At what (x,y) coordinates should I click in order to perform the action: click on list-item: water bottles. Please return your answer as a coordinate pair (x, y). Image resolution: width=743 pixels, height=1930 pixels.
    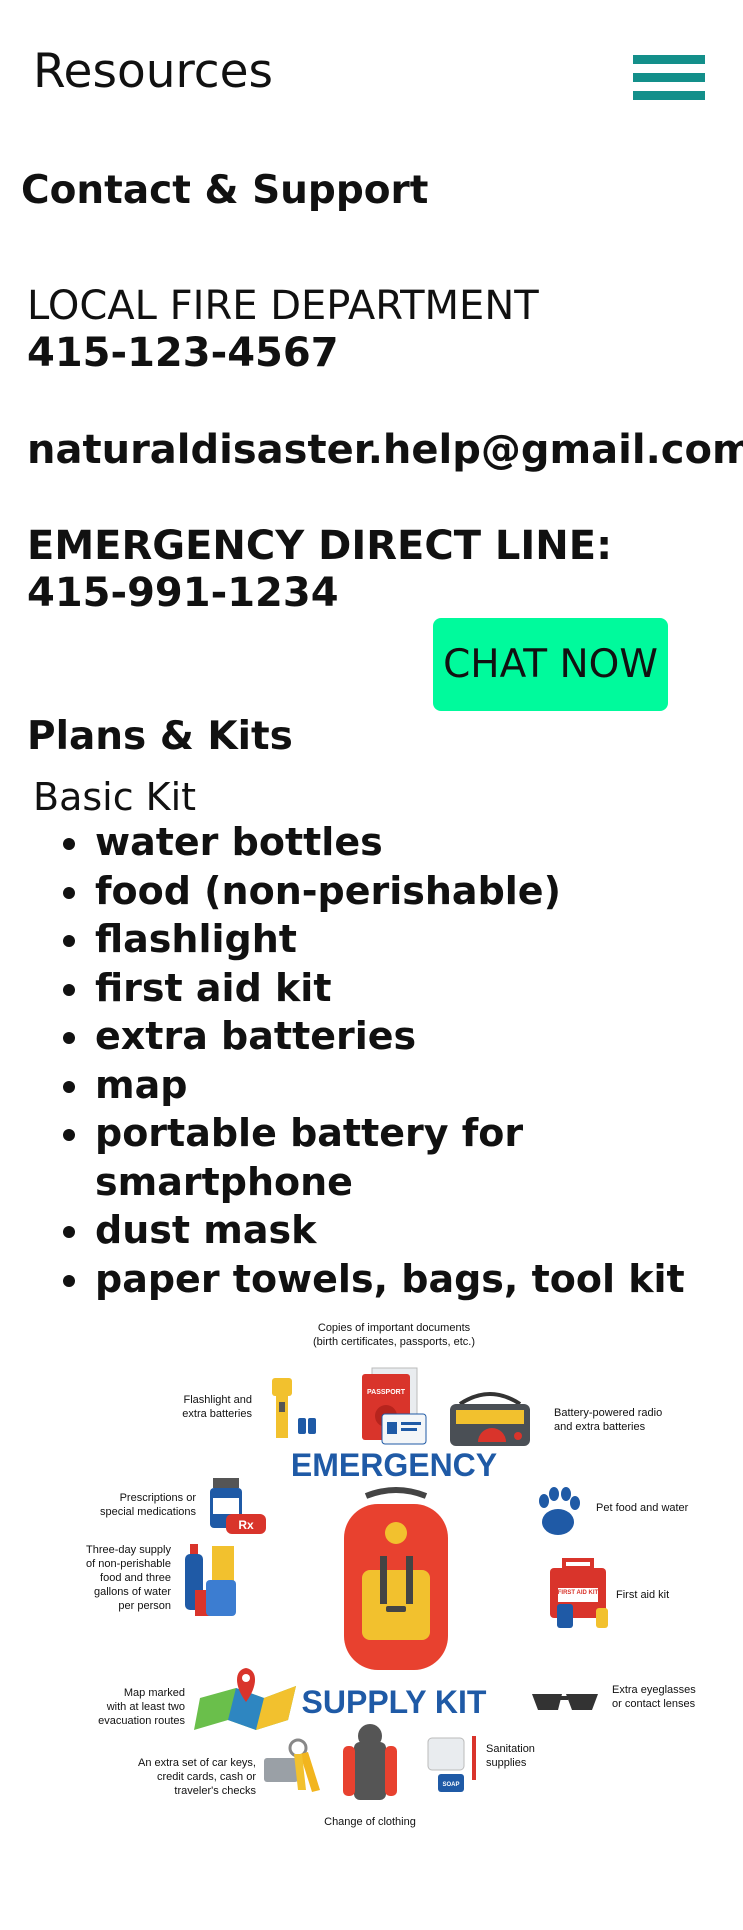
    Looking at the image, I should click on (418, 842).